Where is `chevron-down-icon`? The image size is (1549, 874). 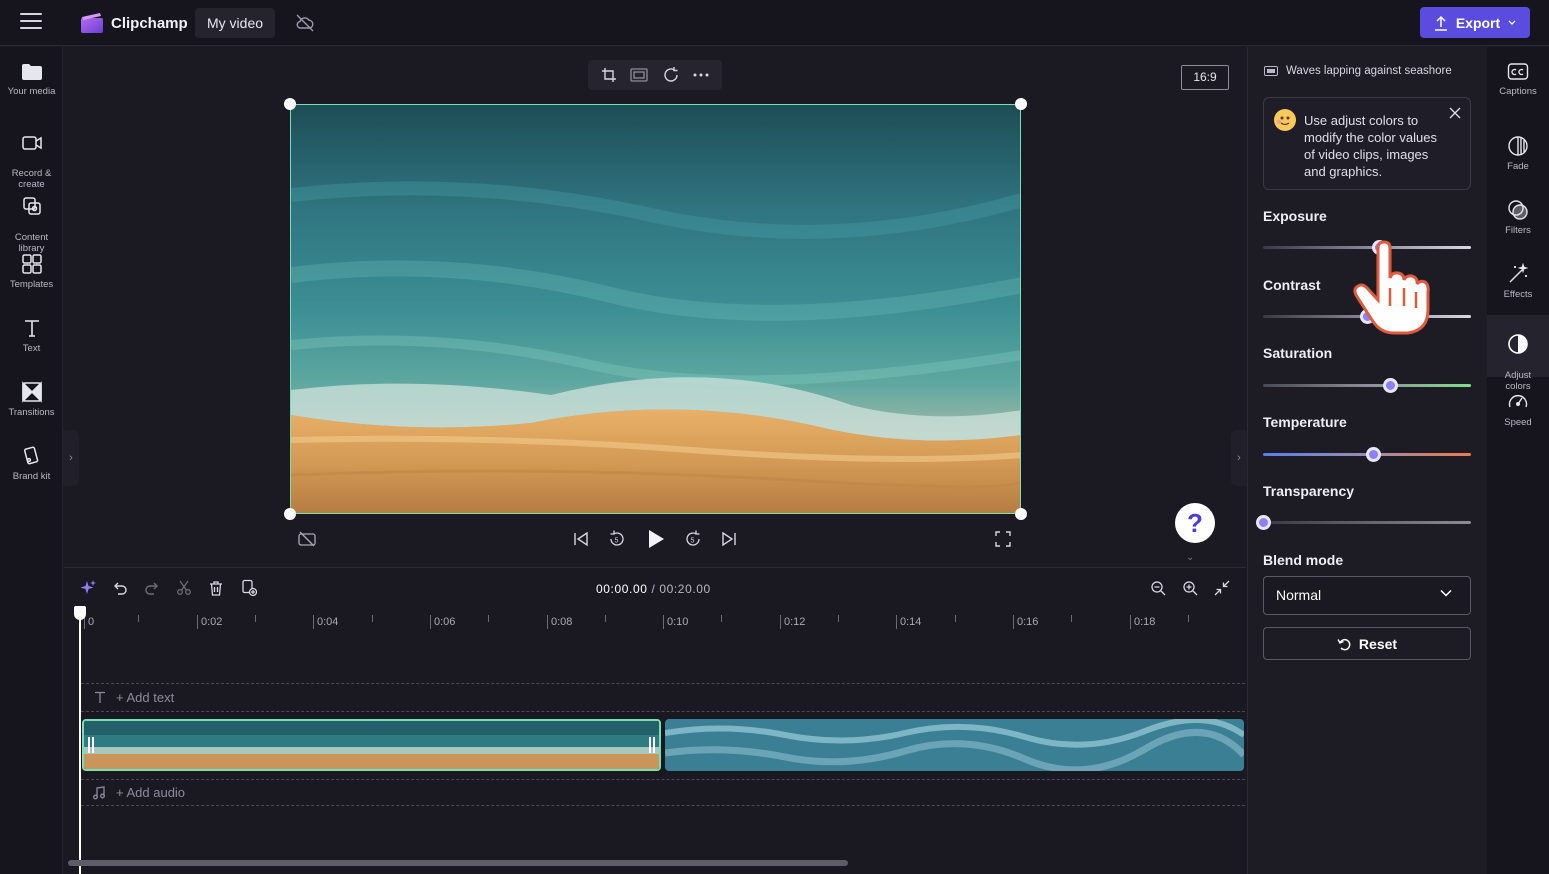 chevron-down-icon is located at coordinates (1512, 22).